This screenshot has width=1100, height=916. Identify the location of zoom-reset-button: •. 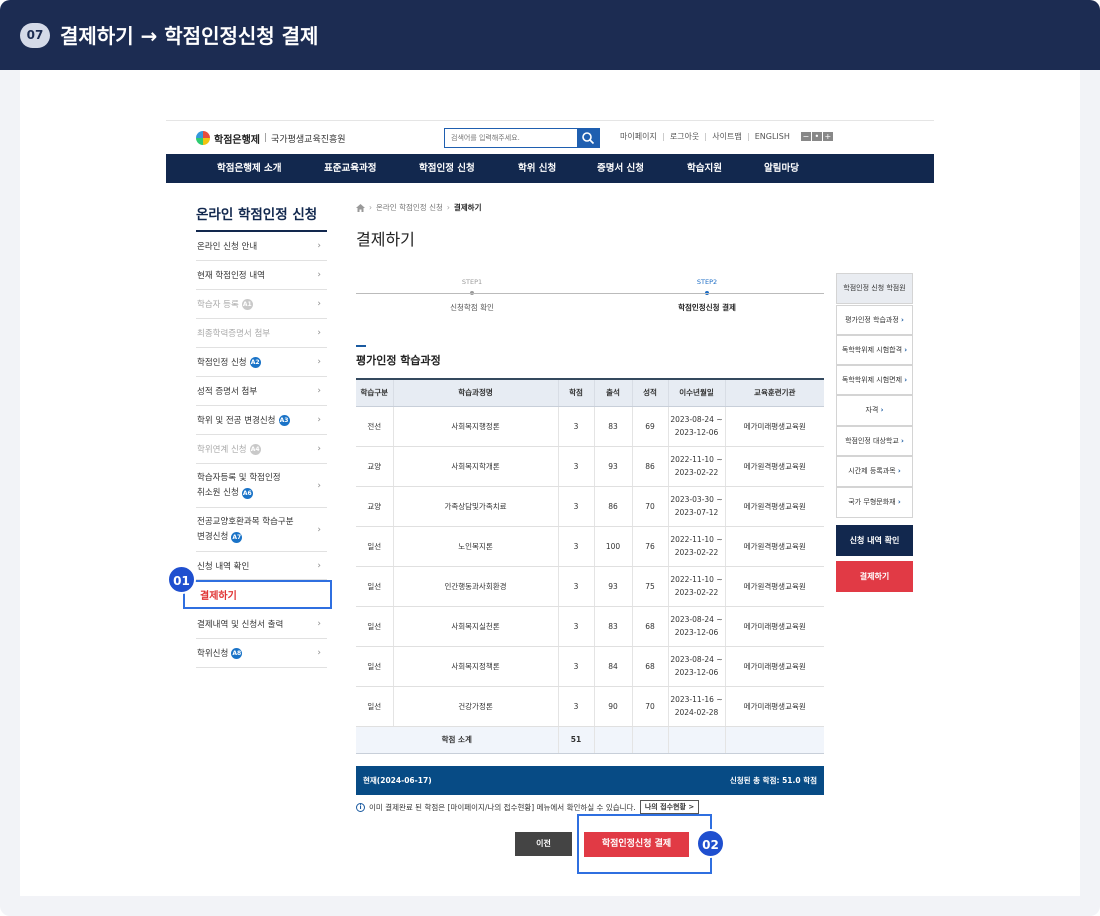
(816, 136).